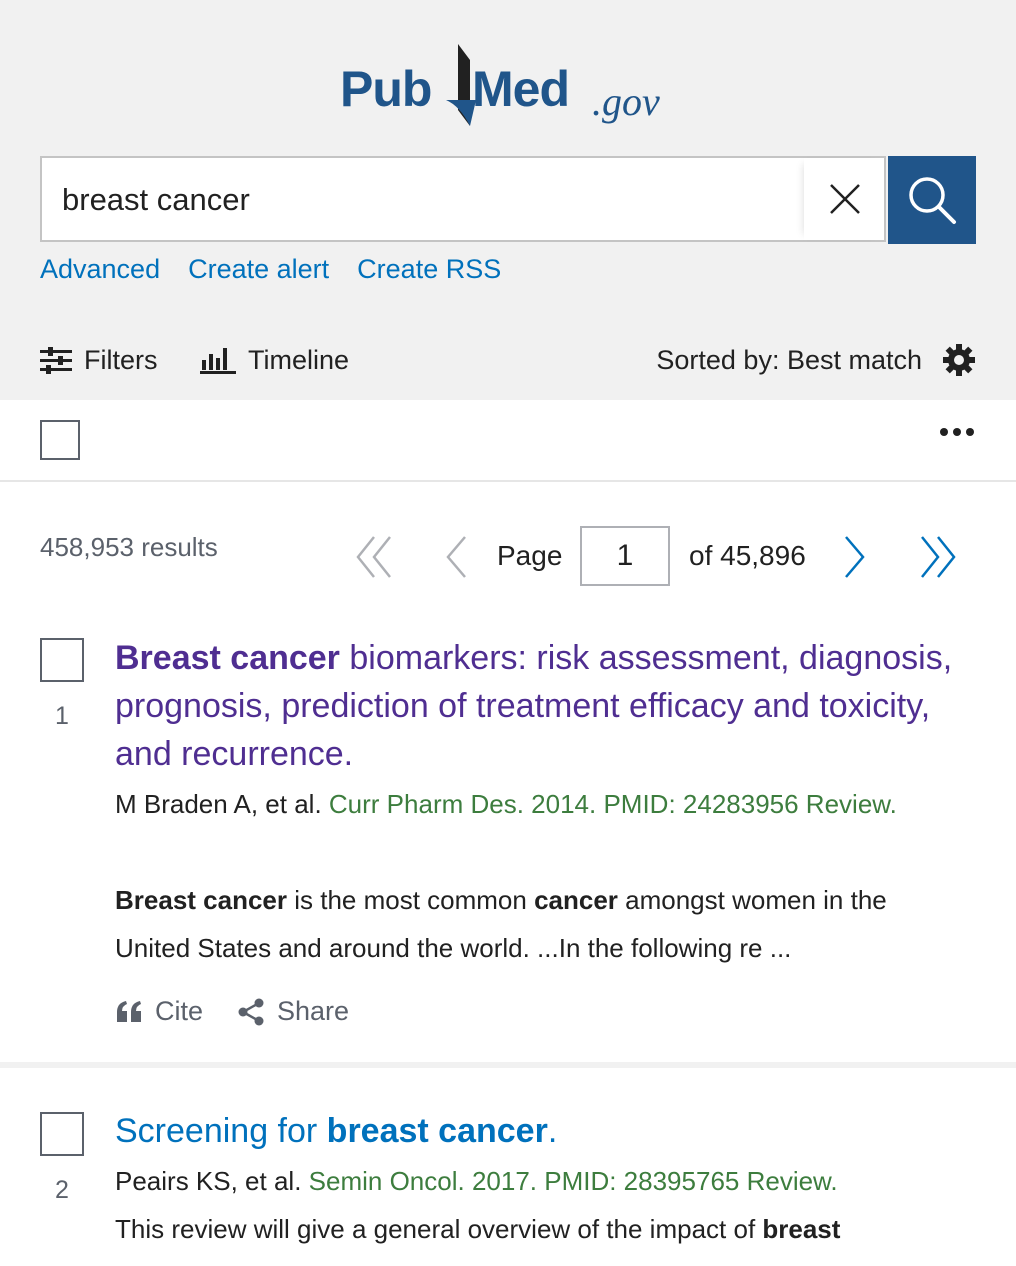 The height and width of the screenshot is (1266, 1016). I want to click on snippet-highlight: breast, so click(801, 1229).